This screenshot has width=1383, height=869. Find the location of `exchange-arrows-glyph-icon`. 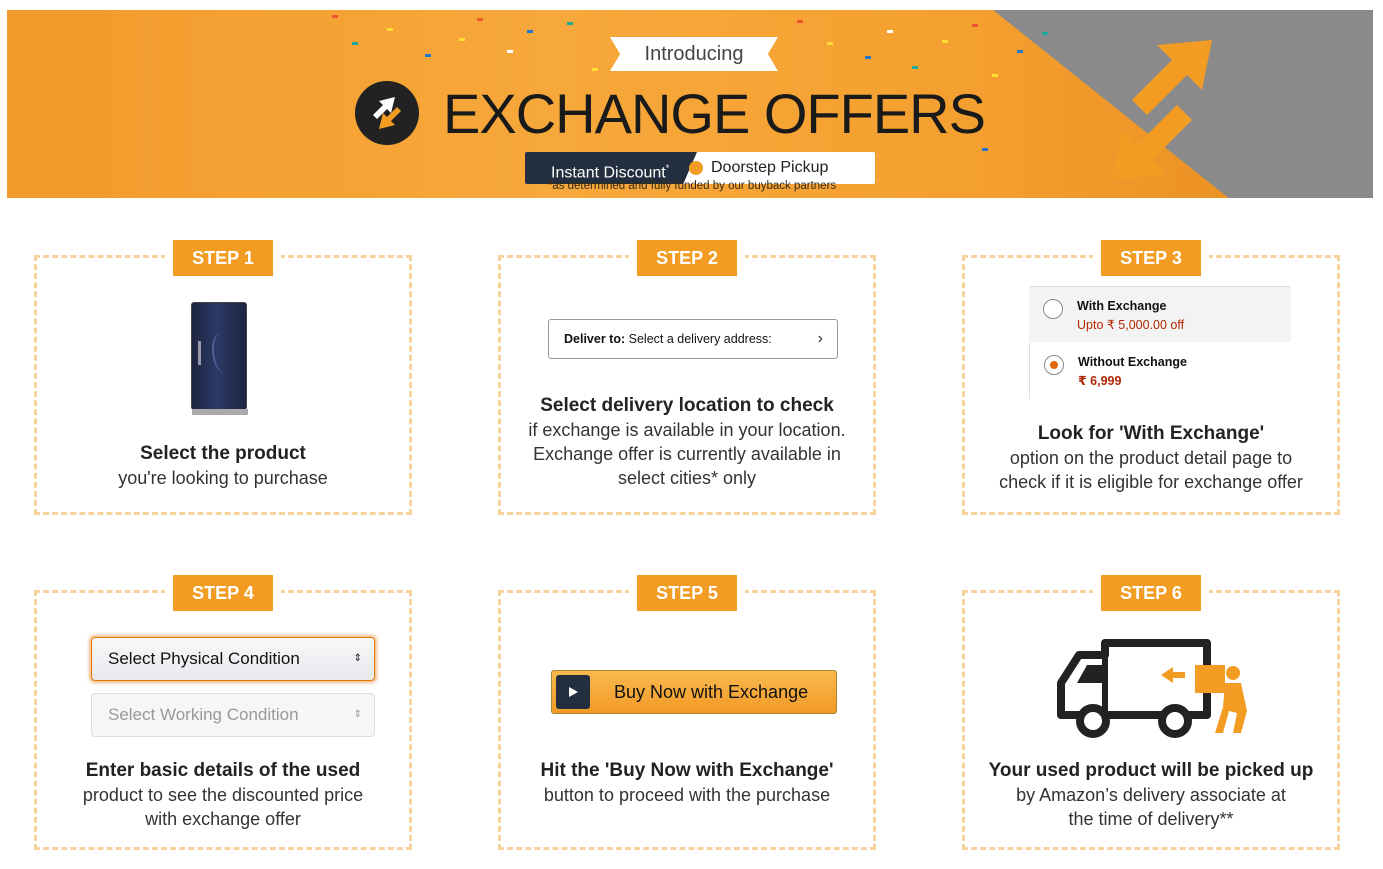

exchange-arrows-glyph-icon is located at coordinates (387, 113).